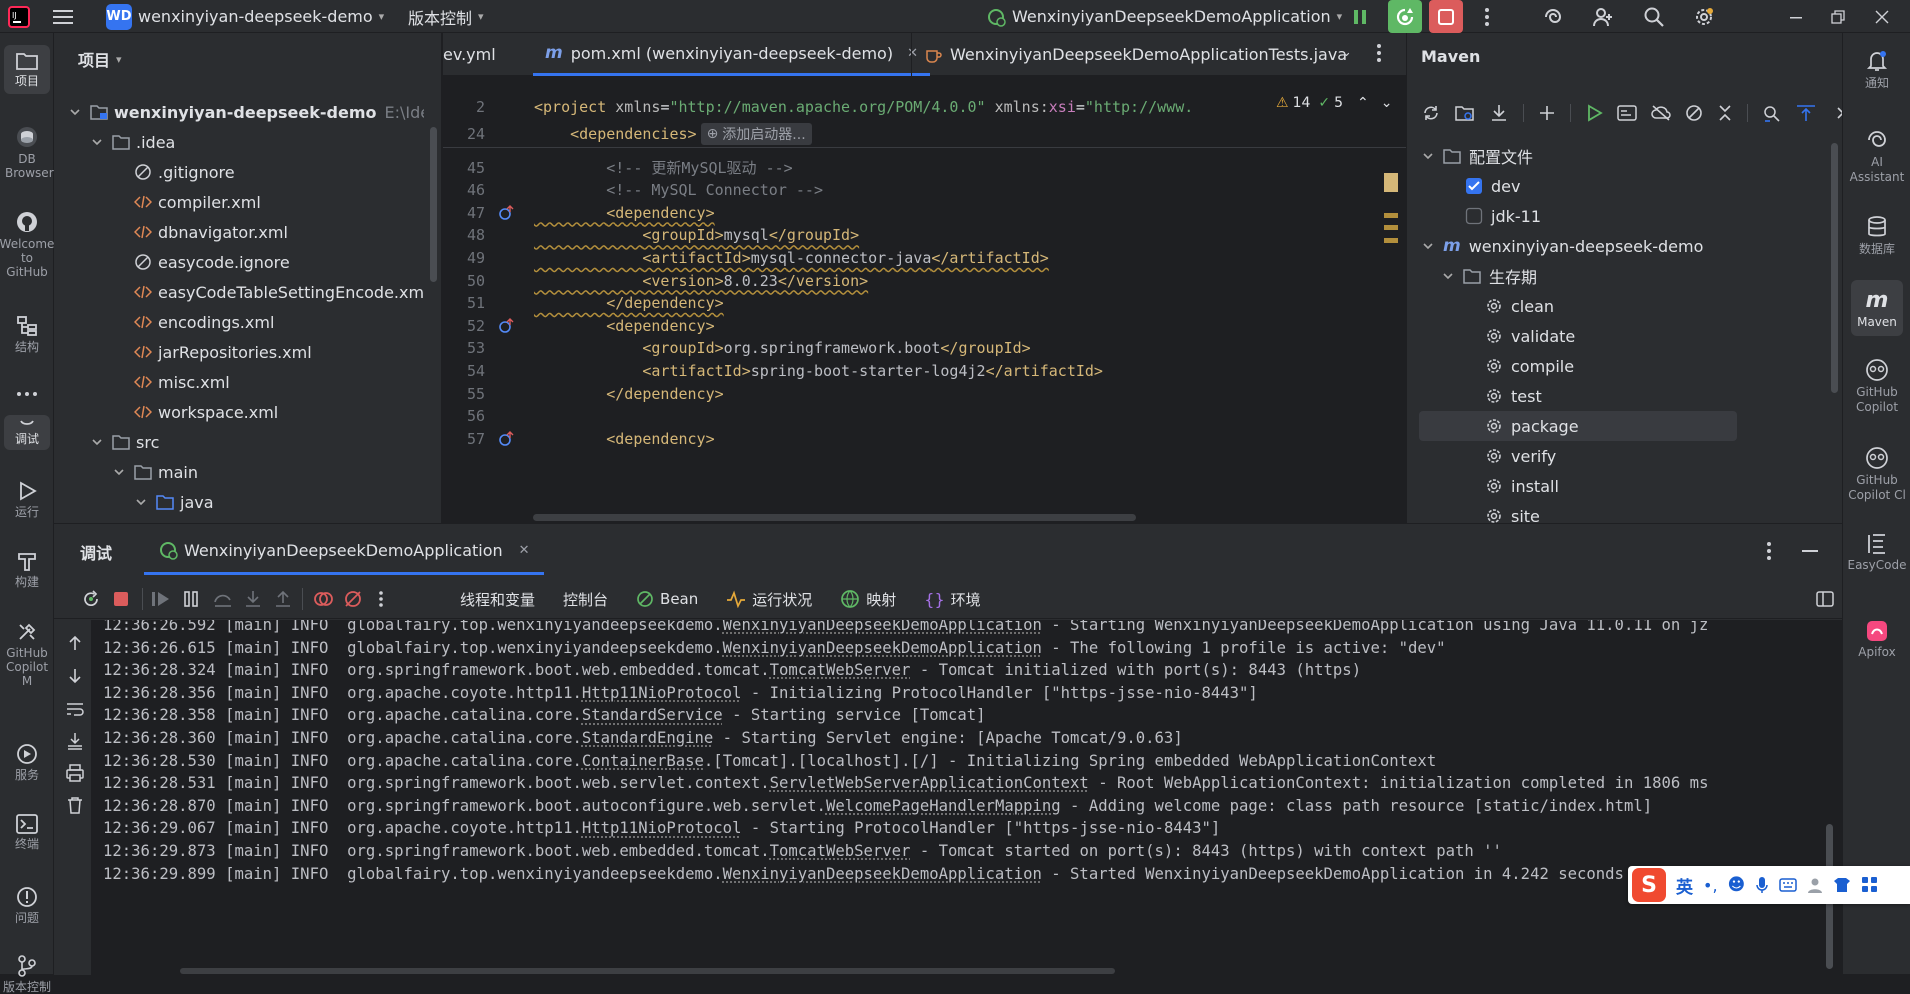  What do you see at coordinates (1737, 885) in the screenshot?
I see `emoji-icon: ☻` at bounding box center [1737, 885].